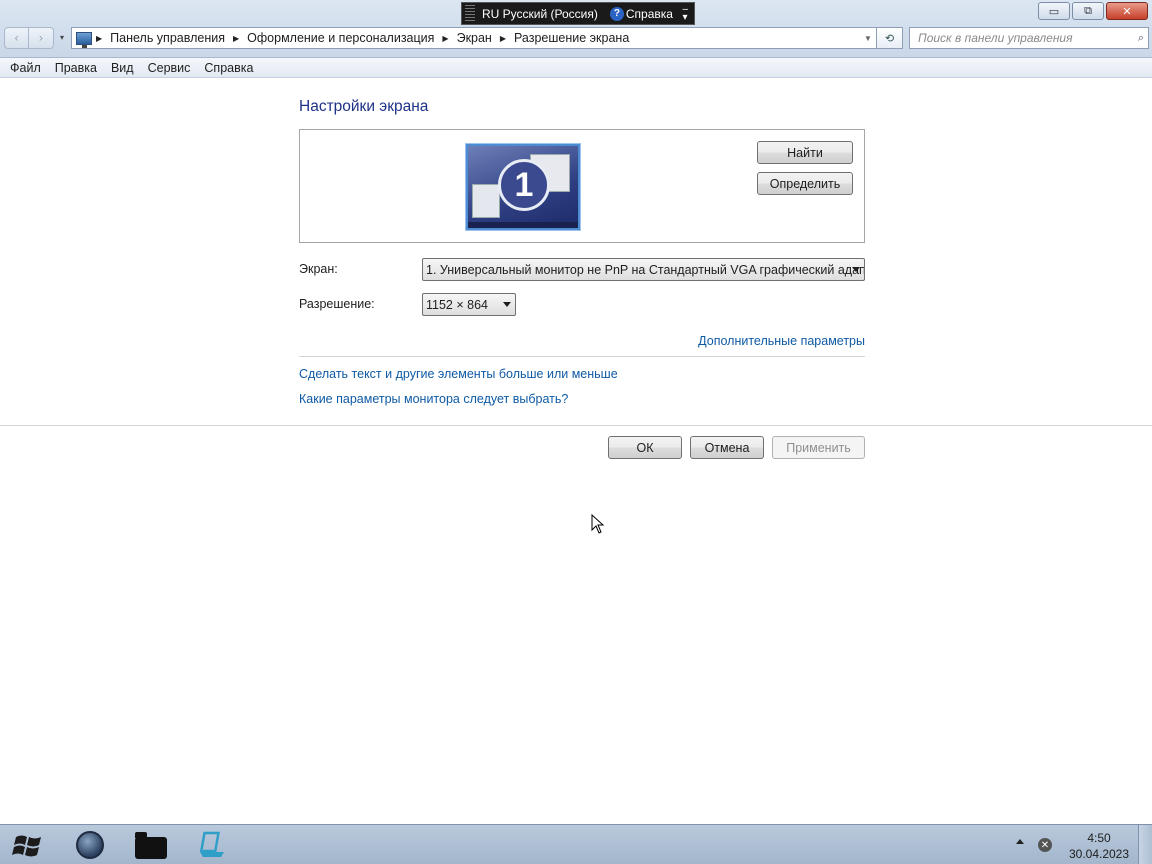  Describe the element at coordinates (1141, 38) in the screenshot. I see `search-icon: ⌕` at that location.